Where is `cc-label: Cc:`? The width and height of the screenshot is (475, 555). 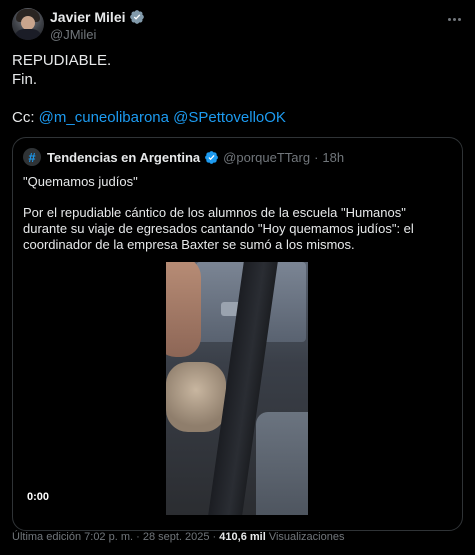 cc-label: Cc: is located at coordinates (23, 117).